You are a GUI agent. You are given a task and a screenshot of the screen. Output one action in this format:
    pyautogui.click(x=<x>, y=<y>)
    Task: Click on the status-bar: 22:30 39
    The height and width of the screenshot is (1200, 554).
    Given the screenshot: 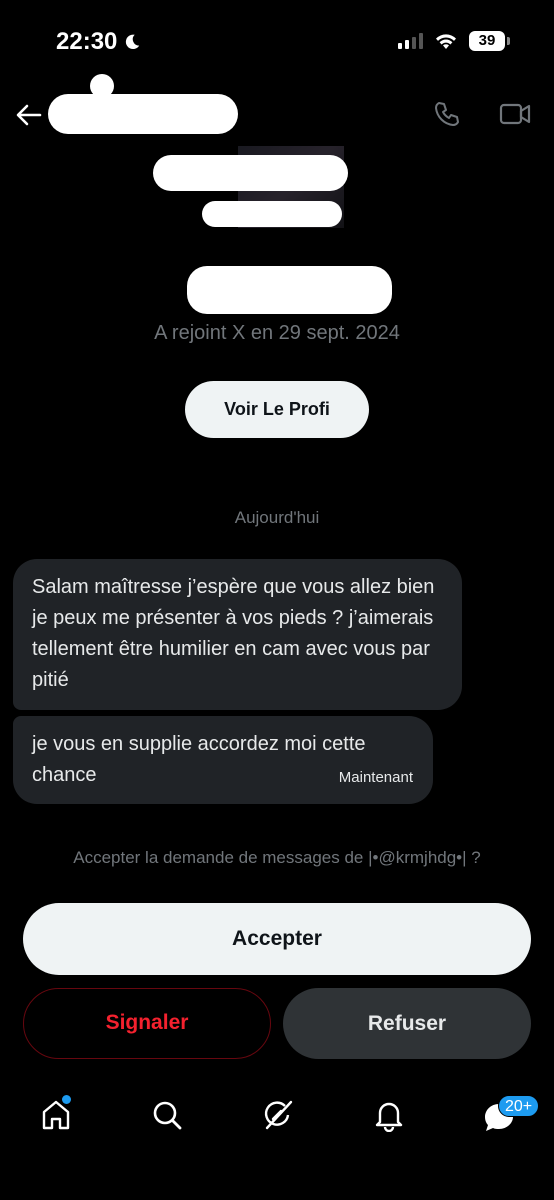 What is the action you would take?
    pyautogui.click(x=277, y=42)
    